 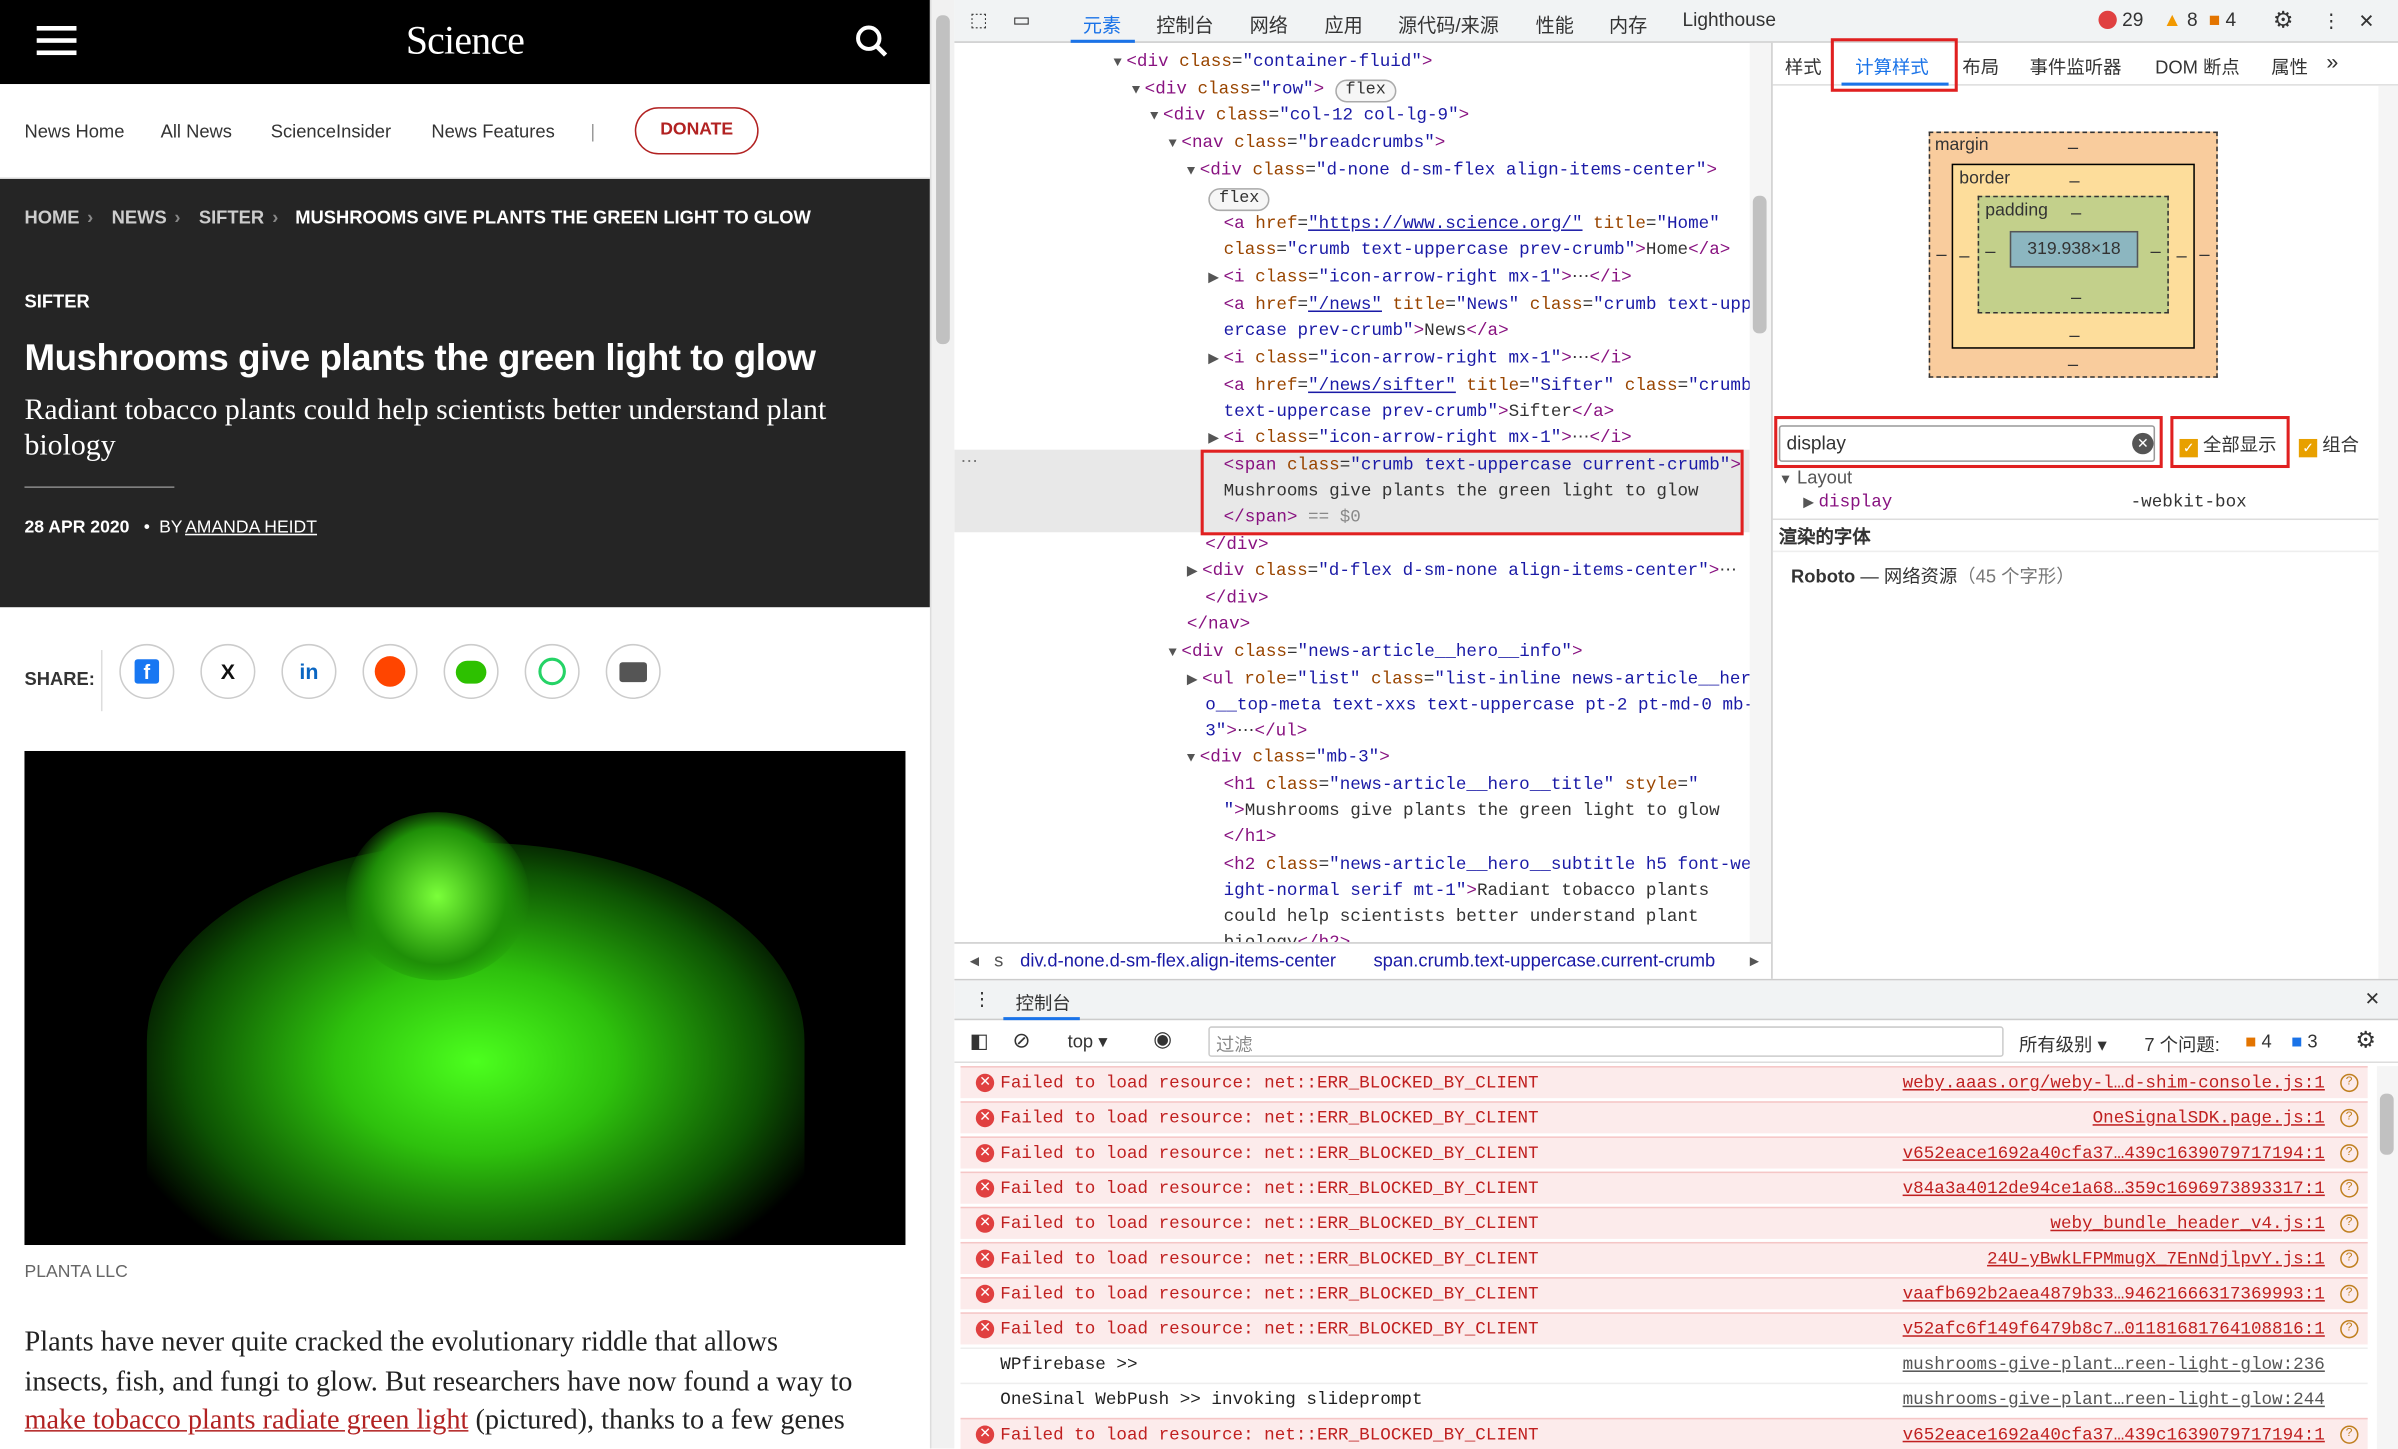 What do you see at coordinates (56, 301) in the screenshot?
I see `section-label: SIFTER` at bounding box center [56, 301].